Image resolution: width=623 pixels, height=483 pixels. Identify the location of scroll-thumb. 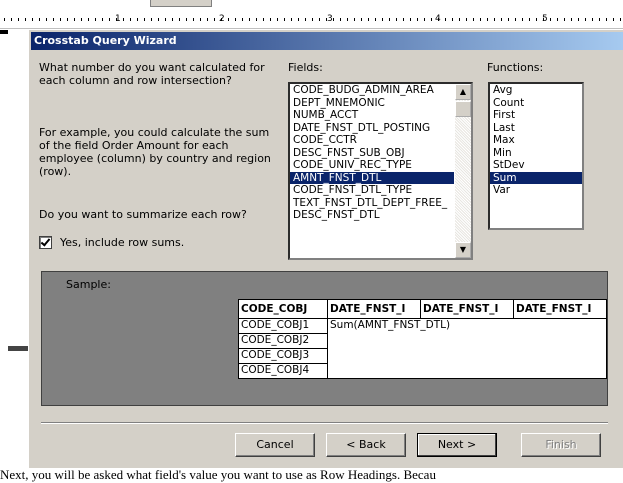
(463, 109).